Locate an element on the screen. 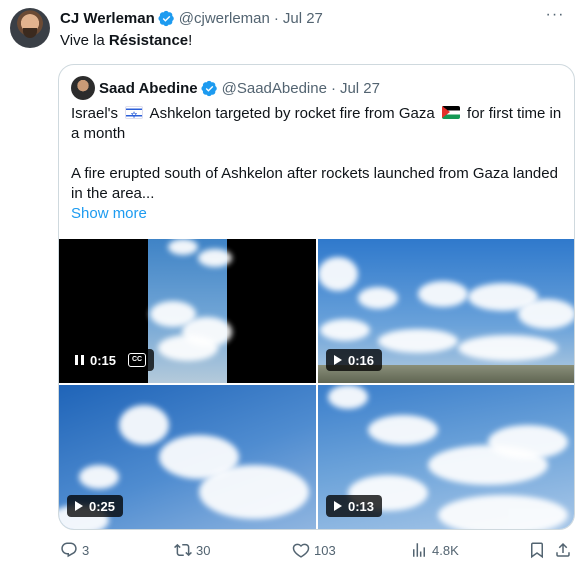  video-duration-badge: 0:13 is located at coordinates (354, 506).